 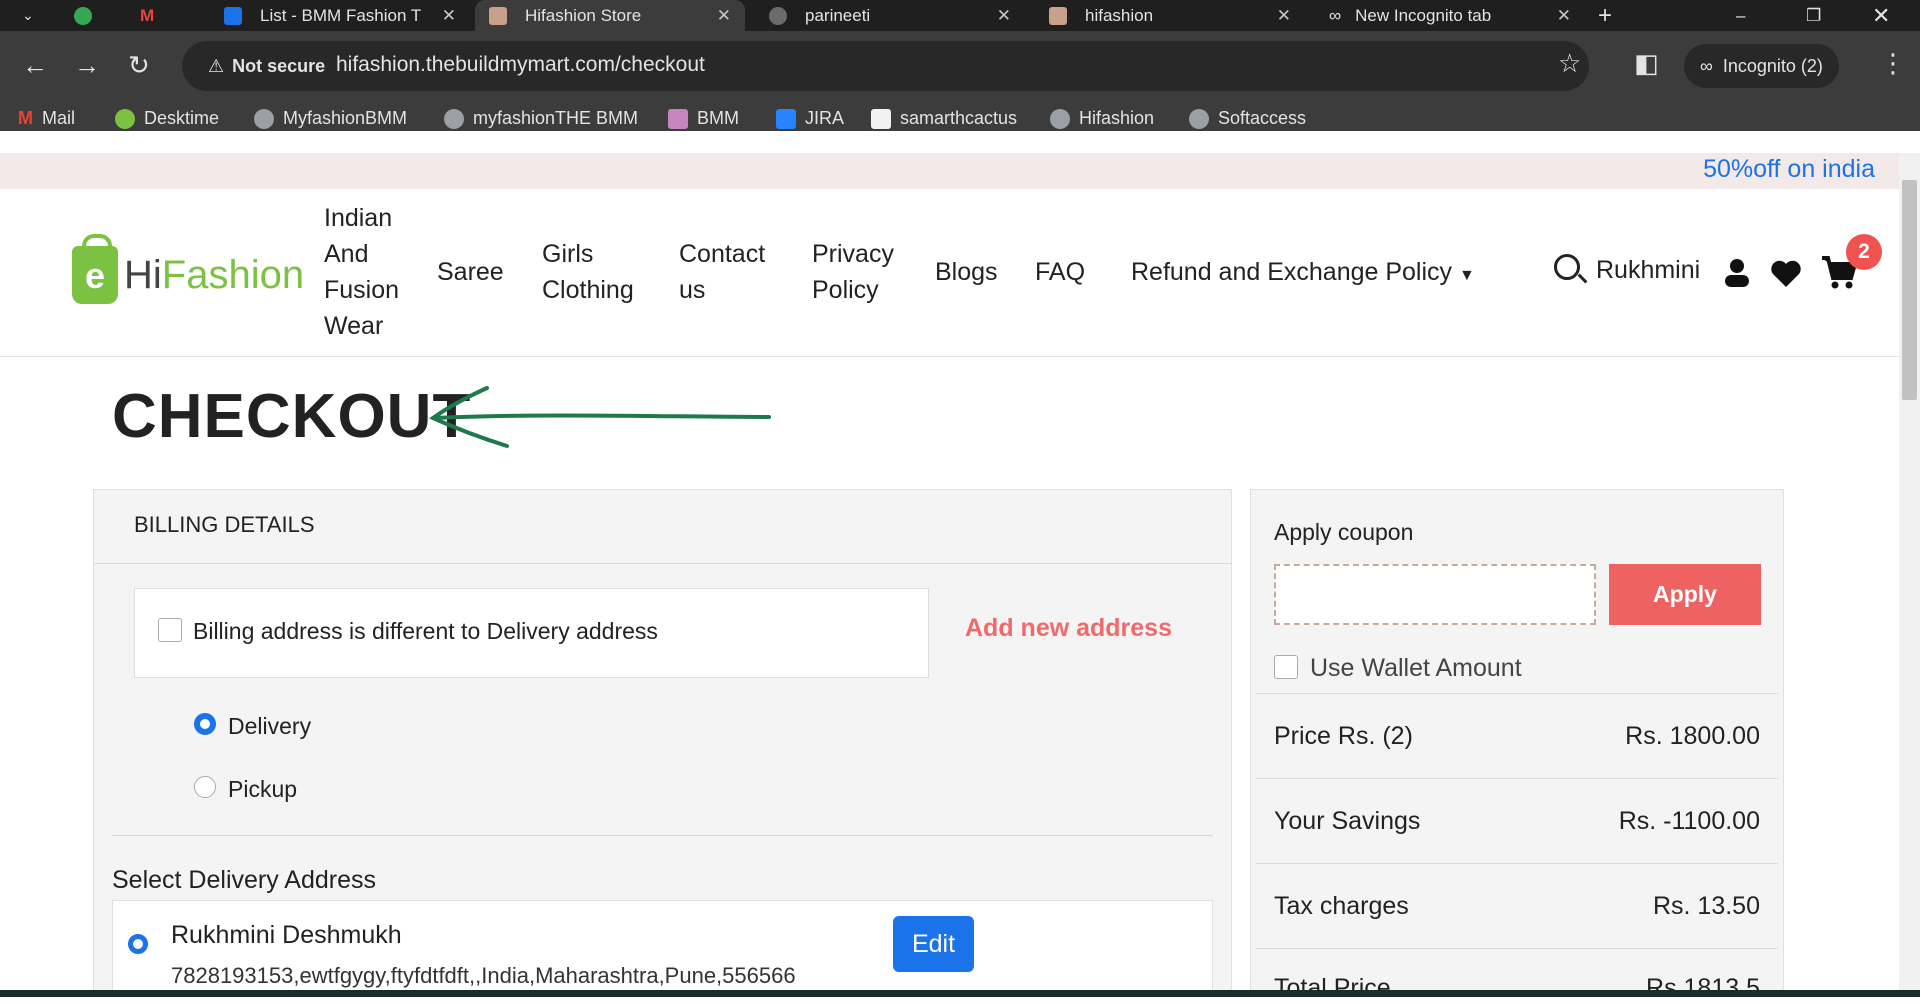 I want to click on bookmark-label: samarthcactus, so click(x=959, y=118).